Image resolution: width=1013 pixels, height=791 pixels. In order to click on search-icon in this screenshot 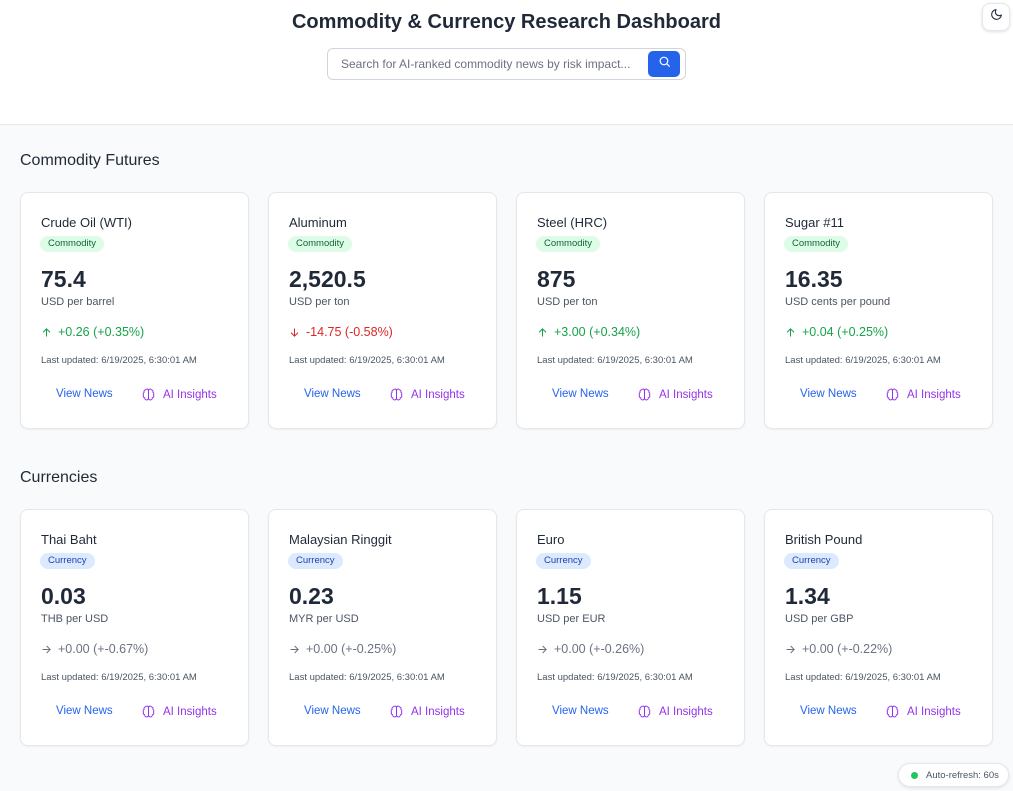, I will do `click(664, 64)`.